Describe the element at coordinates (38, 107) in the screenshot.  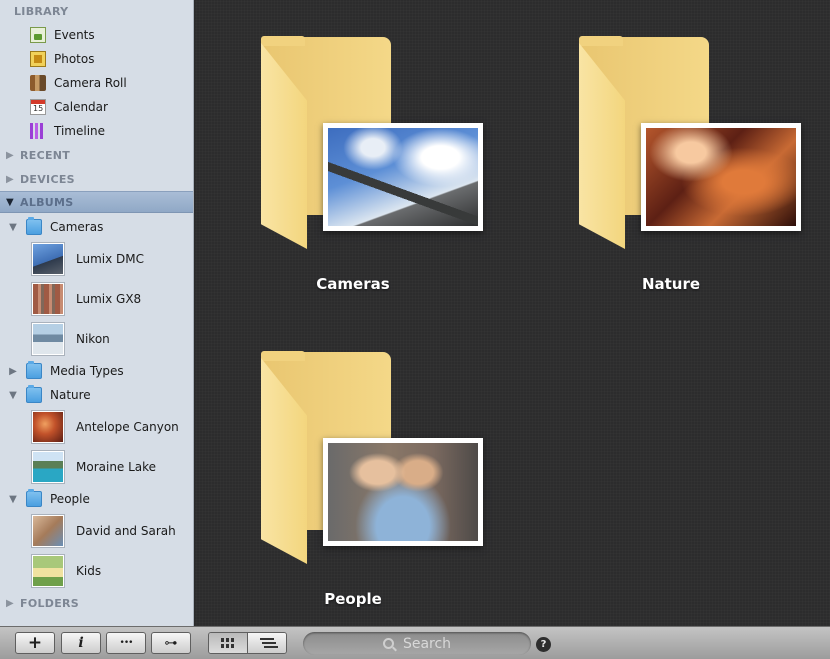
I see `calendar-icon` at that location.